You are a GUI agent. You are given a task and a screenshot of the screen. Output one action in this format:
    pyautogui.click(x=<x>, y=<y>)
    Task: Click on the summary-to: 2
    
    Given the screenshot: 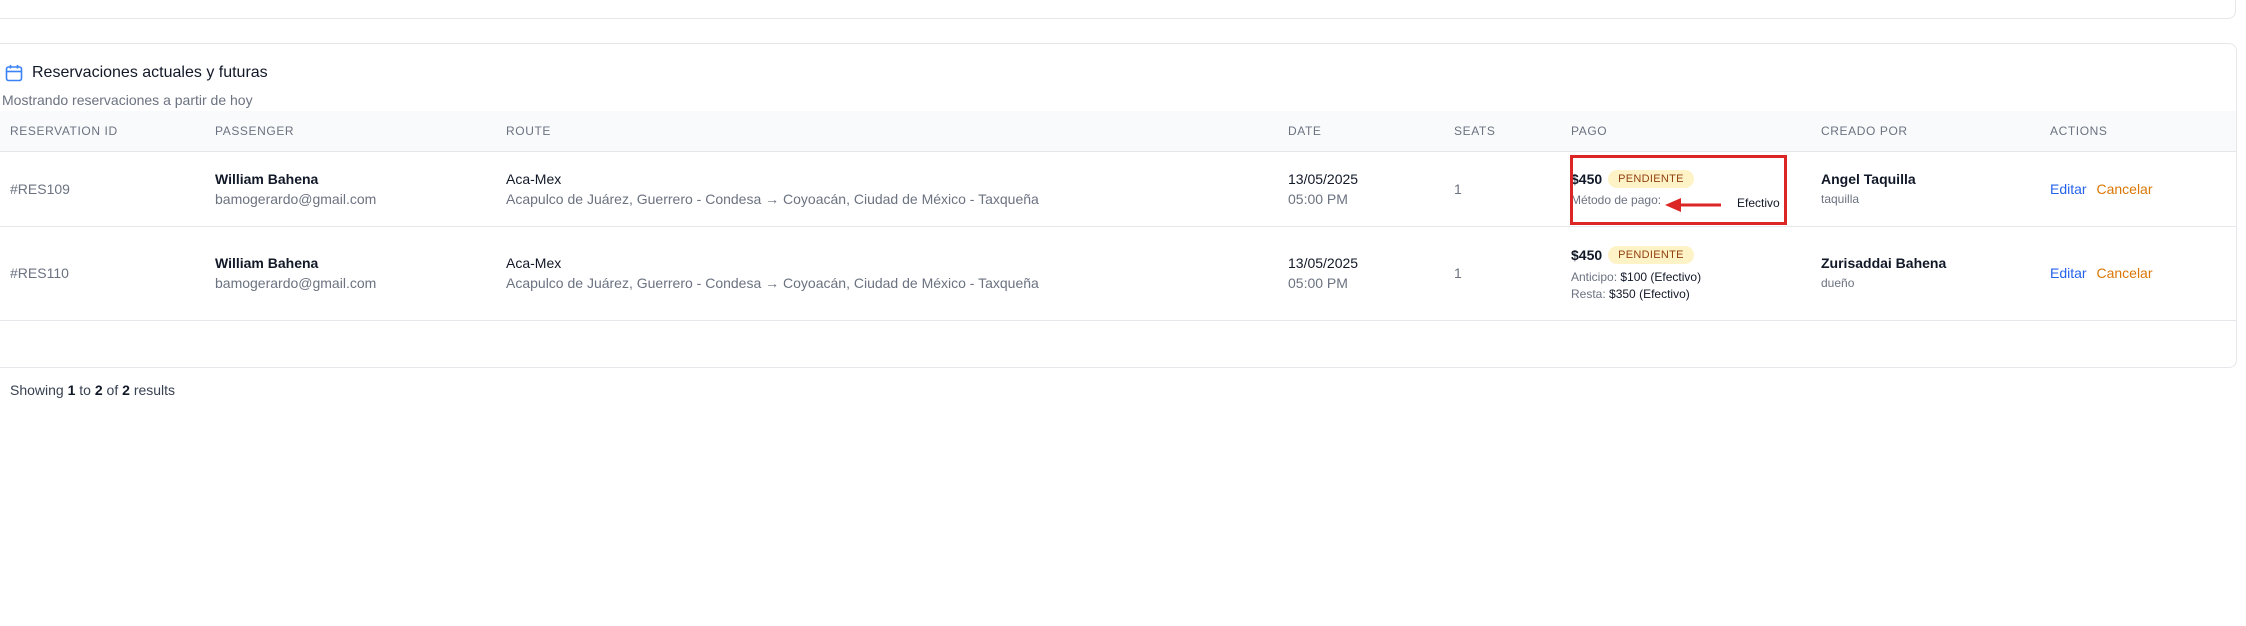 What is the action you would take?
    pyautogui.click(x=98, y=390)
    